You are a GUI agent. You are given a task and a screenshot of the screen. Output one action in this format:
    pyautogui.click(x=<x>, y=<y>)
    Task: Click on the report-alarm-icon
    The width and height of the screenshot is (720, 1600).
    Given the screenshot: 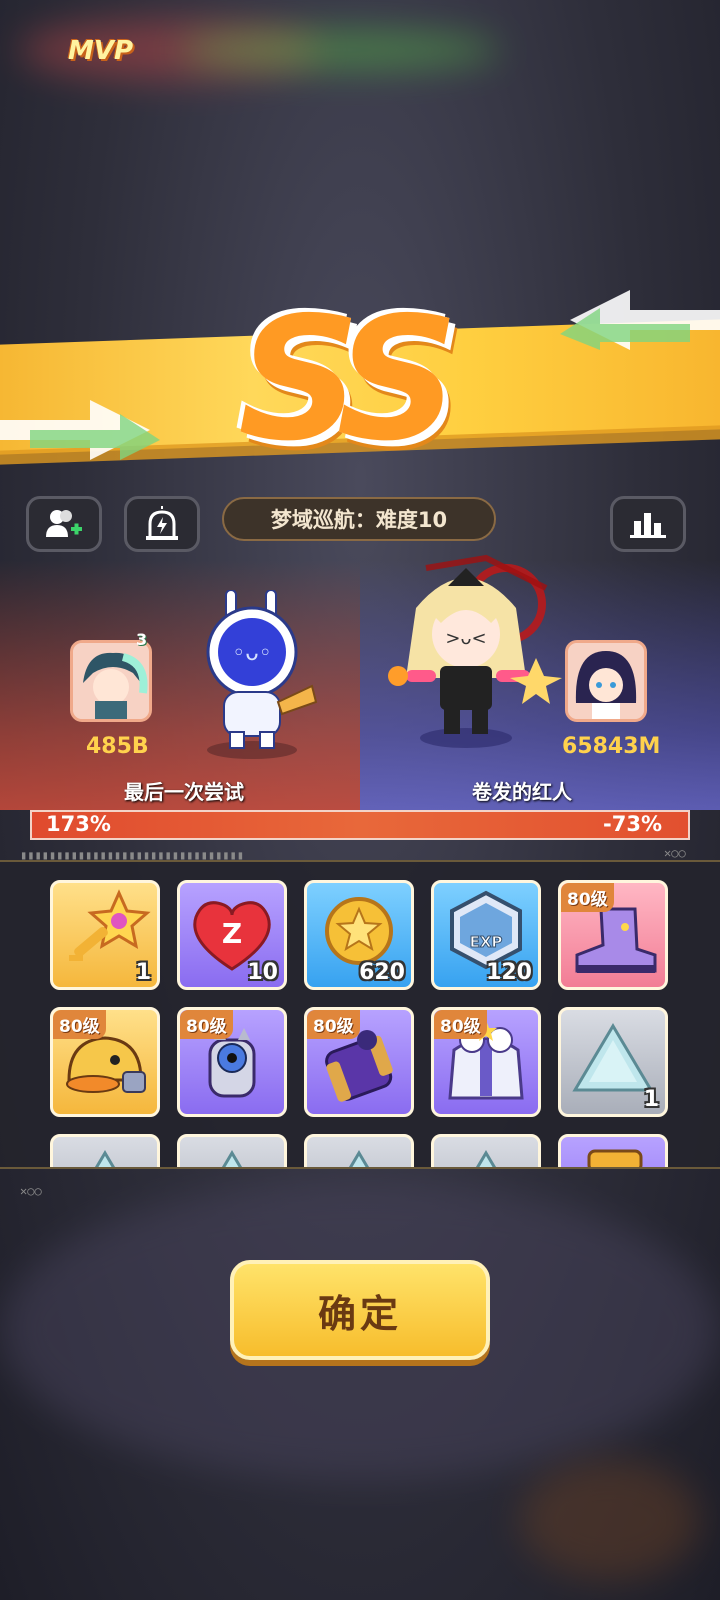 What is the action you would take?
    pyautogui.click(x=162, y=523)
    